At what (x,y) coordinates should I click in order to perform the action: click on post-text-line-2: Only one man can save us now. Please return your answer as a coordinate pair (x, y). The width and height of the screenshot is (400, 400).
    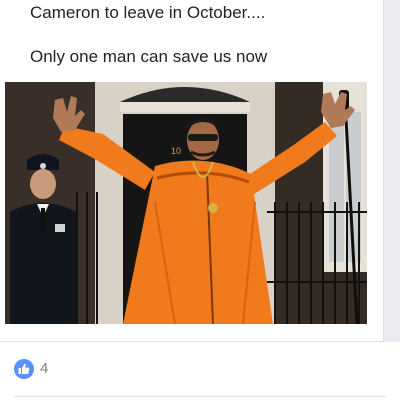
    Looking at the image, I should click on (149, 56).